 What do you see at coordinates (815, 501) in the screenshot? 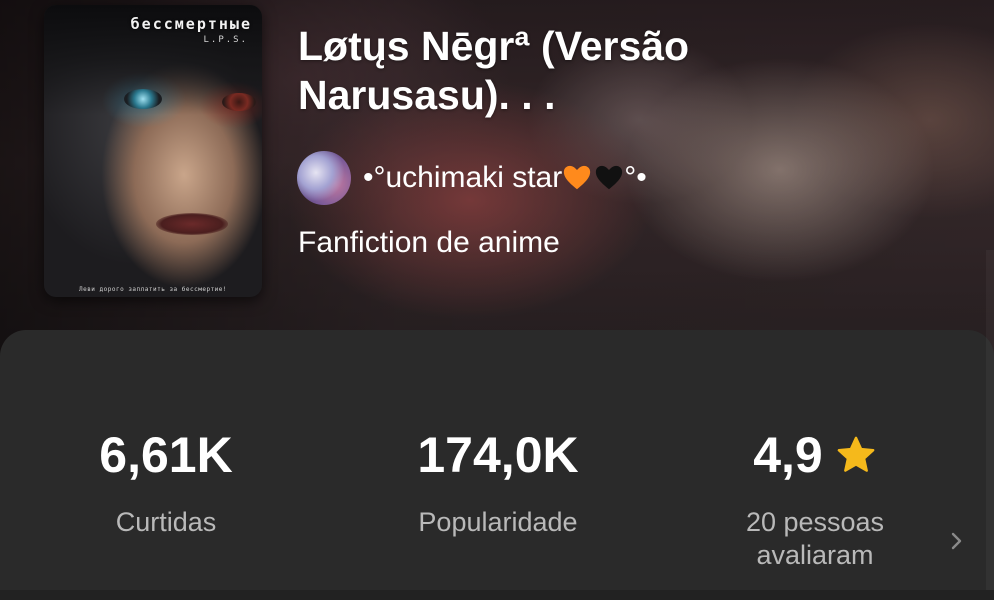
I see `stat-rating: 4,9 20 pessoas avaliaram` at bounding box center [815, 501].